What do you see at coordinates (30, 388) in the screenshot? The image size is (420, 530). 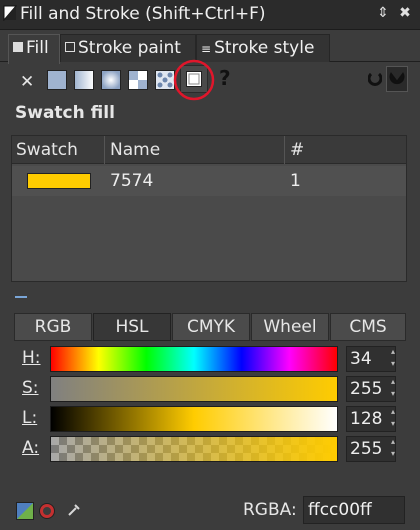 I see `saturation-label: S:` at bounding box center [30, 388].